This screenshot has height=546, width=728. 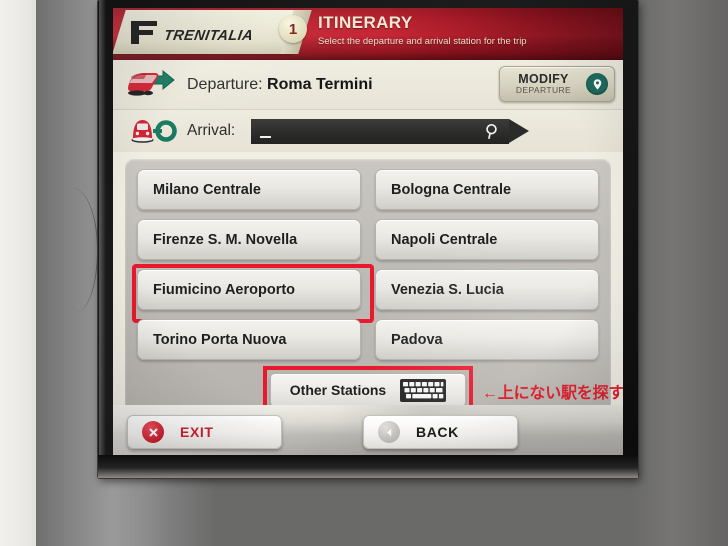 I want to click on departure-prefix: Departure:, so click(x=225, y=84).